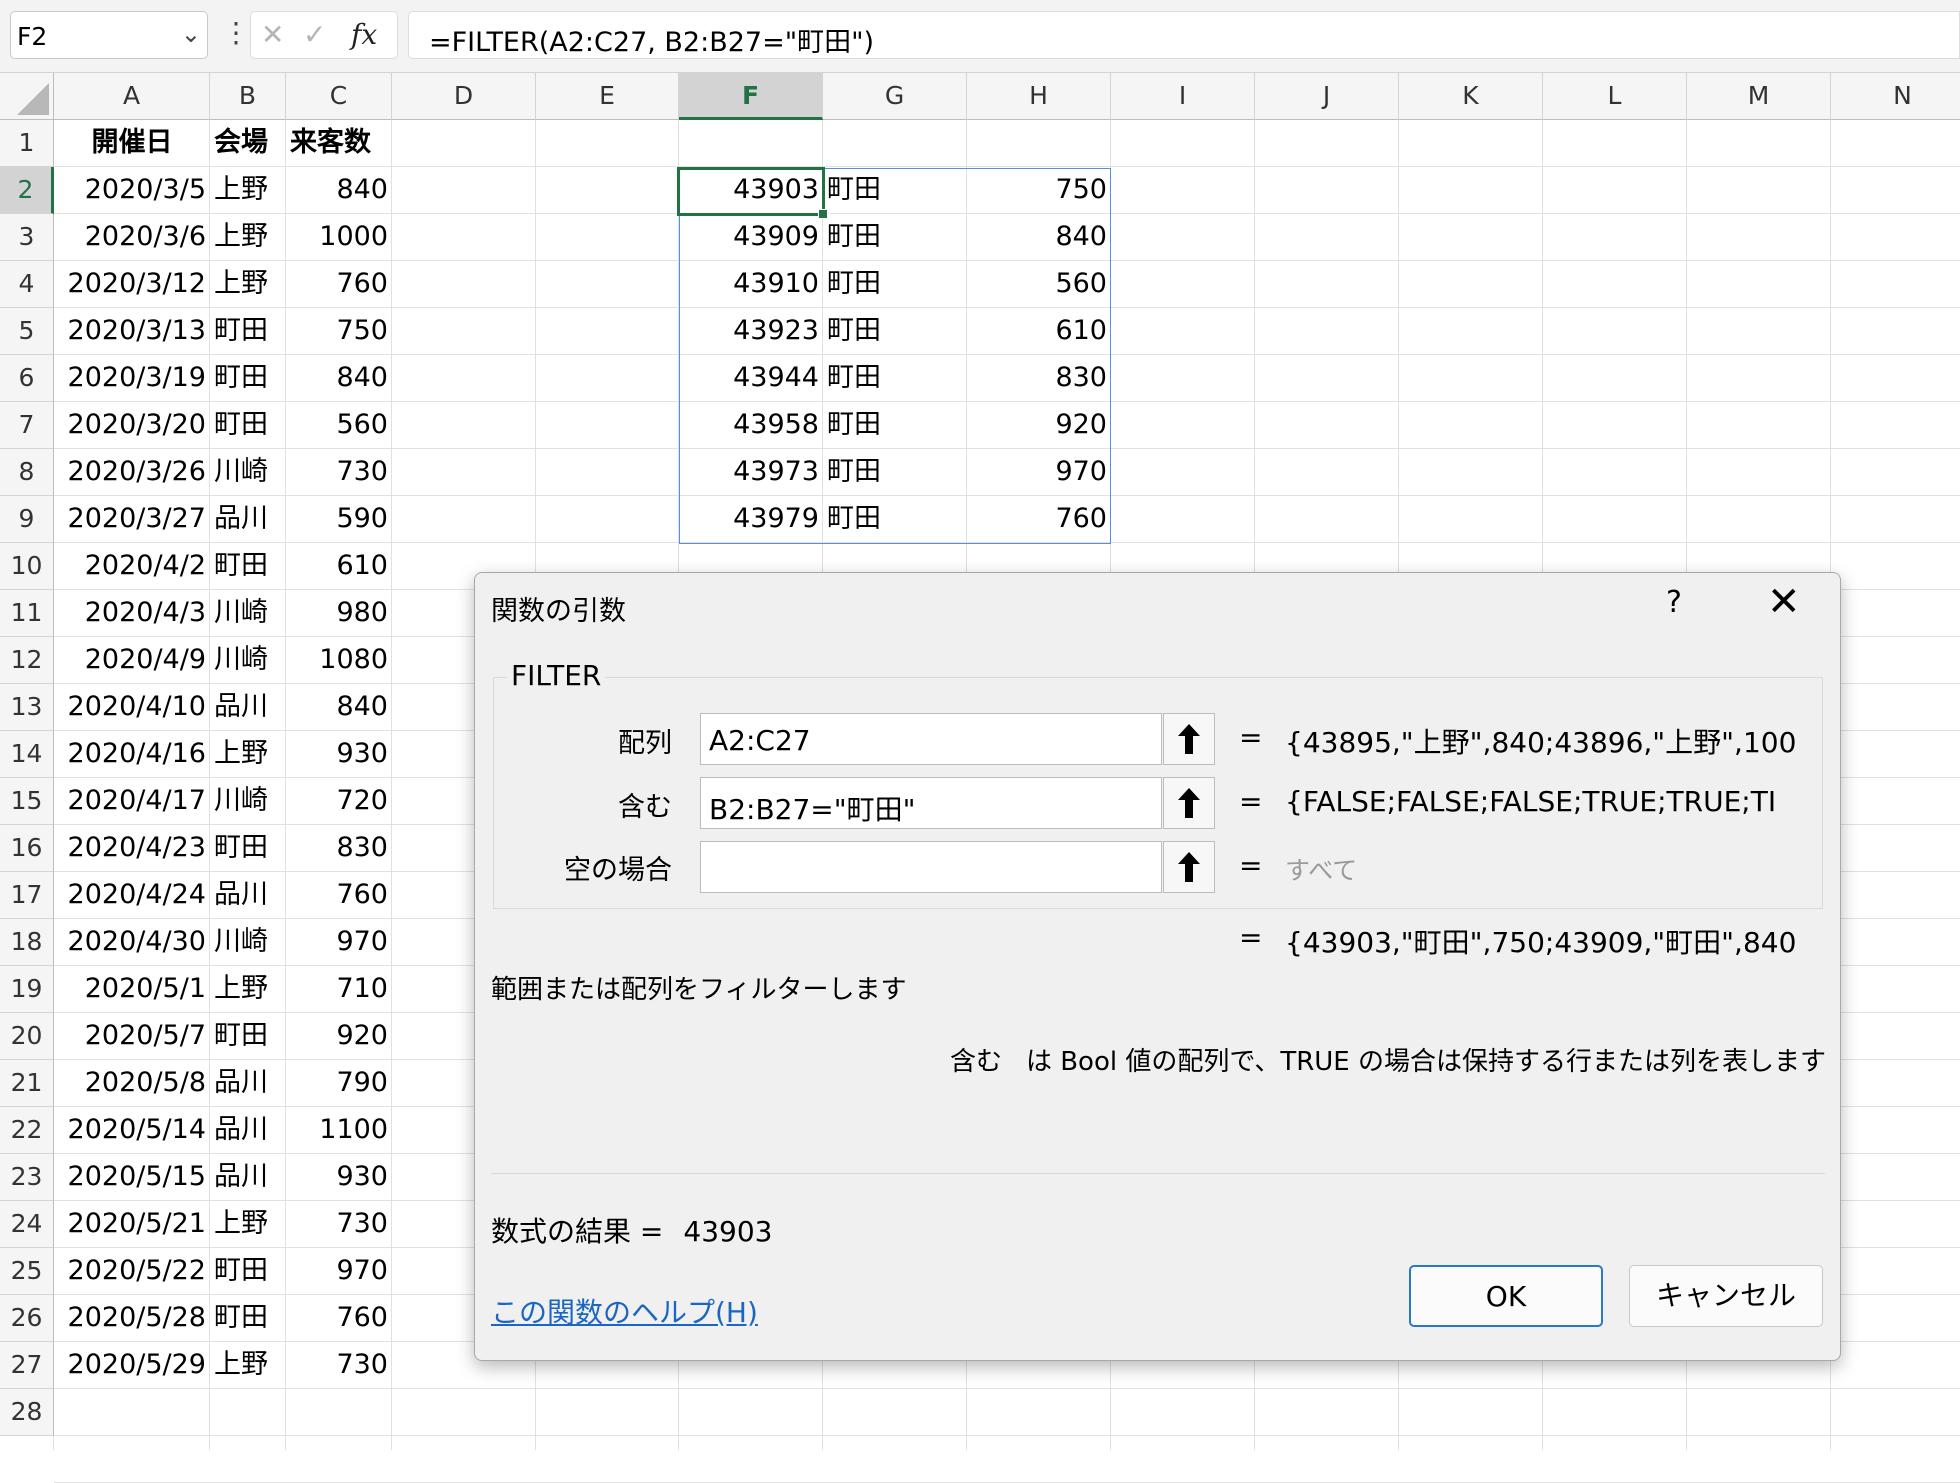  Describe the element at coordinates (1615, 96) in the screenshot. I see `column-header-l: L` at that location.